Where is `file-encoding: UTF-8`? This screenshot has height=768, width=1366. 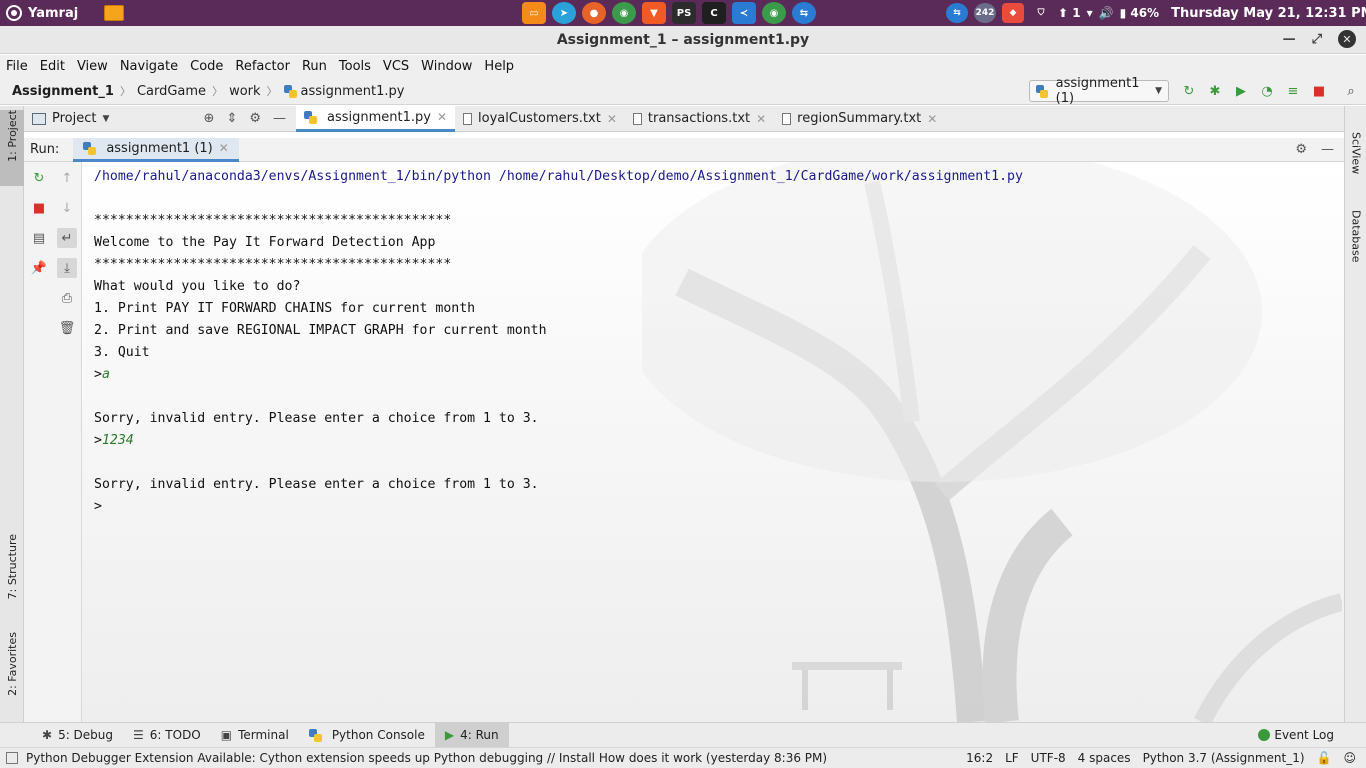
file-encoding: UTF-8 is located at coordinates (1048, 758).